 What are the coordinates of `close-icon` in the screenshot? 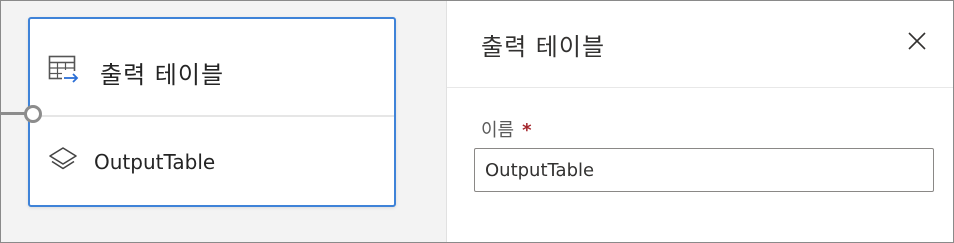 It's located at (917, 43).